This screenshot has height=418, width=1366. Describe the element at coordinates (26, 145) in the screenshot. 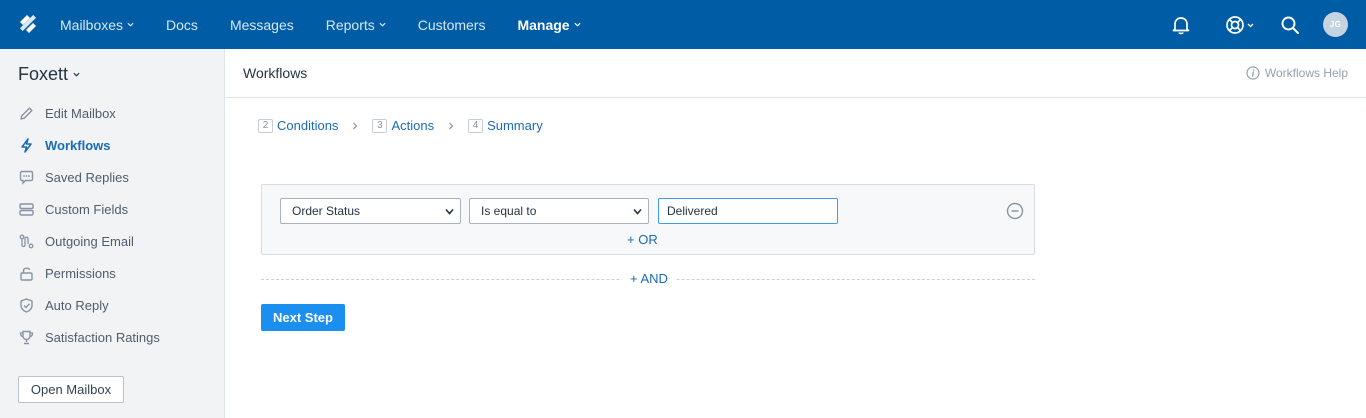

I see `lightning-icon` at that location.